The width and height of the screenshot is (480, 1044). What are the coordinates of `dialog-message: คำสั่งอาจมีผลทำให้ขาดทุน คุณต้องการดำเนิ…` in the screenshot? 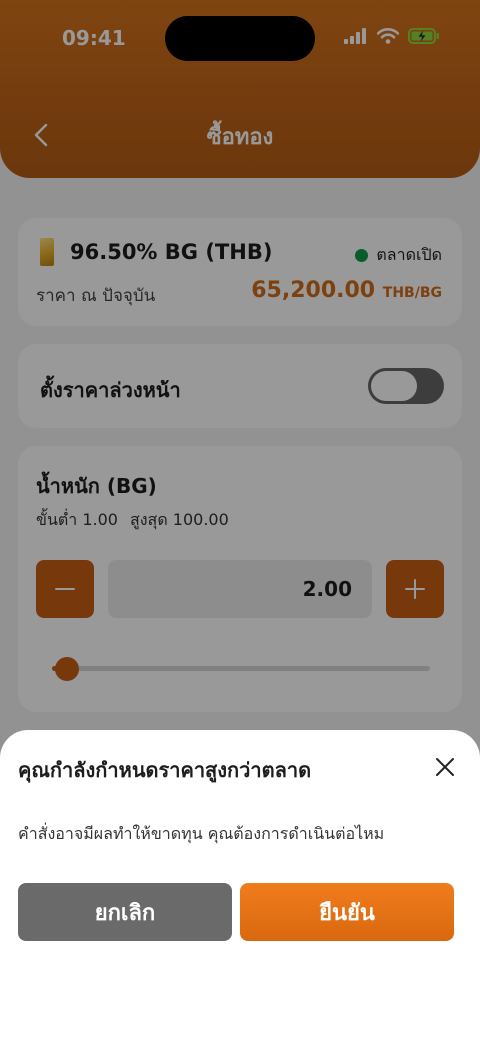 It's located at (201, 833).